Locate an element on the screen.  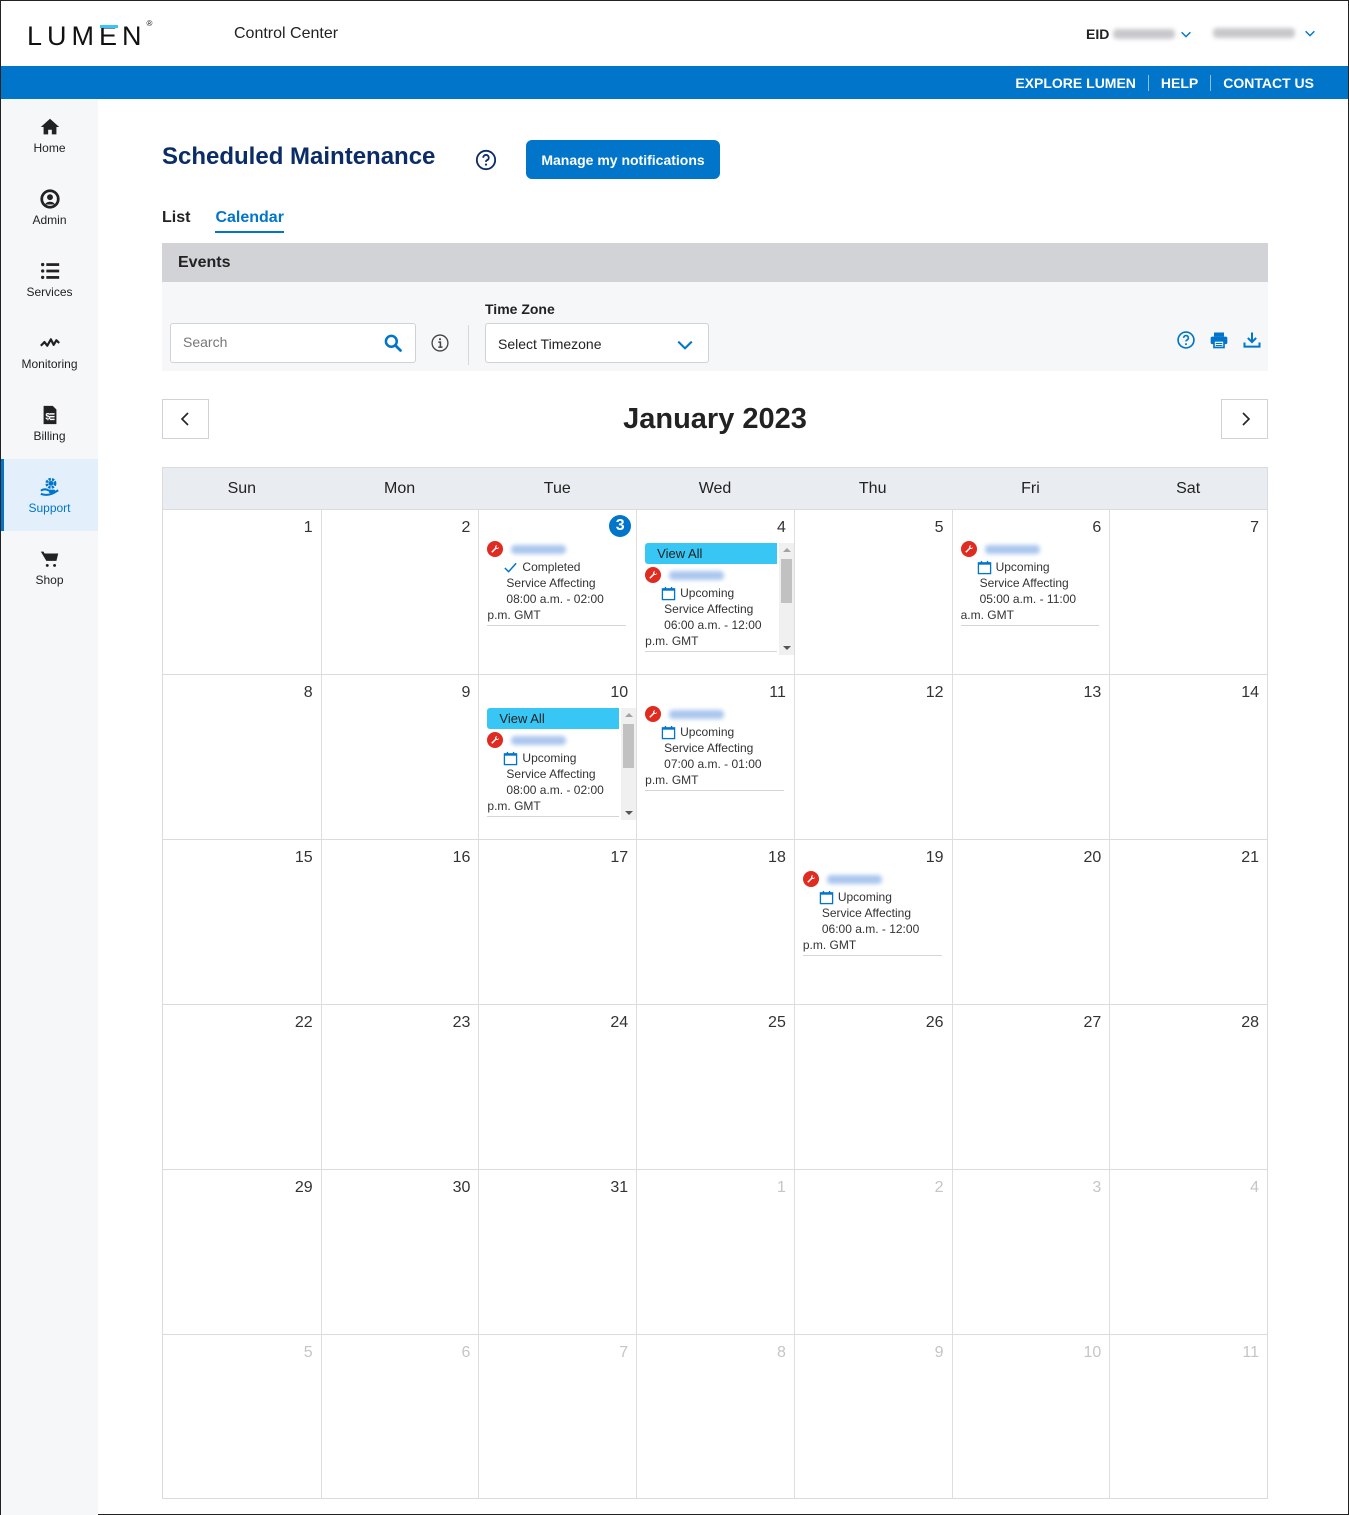
lumen-logo: LUME N® is located at coordinates (89, 35).